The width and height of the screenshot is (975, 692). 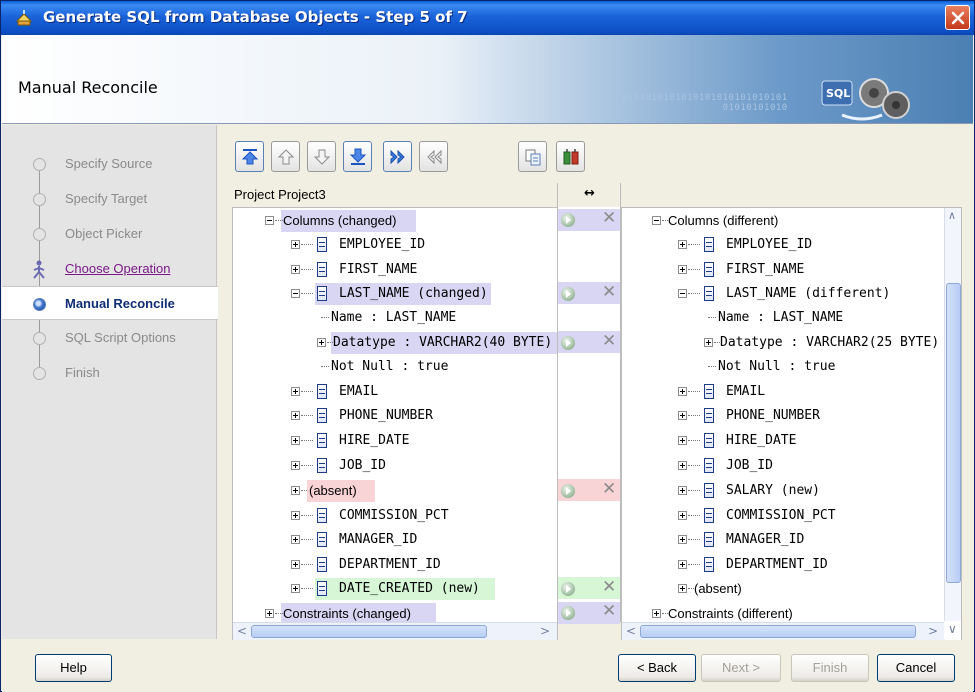 What do you see at coordinates (765, 539) in the screenshot?
I see `node-label: MANAGER_ID` at bounding box center [765, 539].